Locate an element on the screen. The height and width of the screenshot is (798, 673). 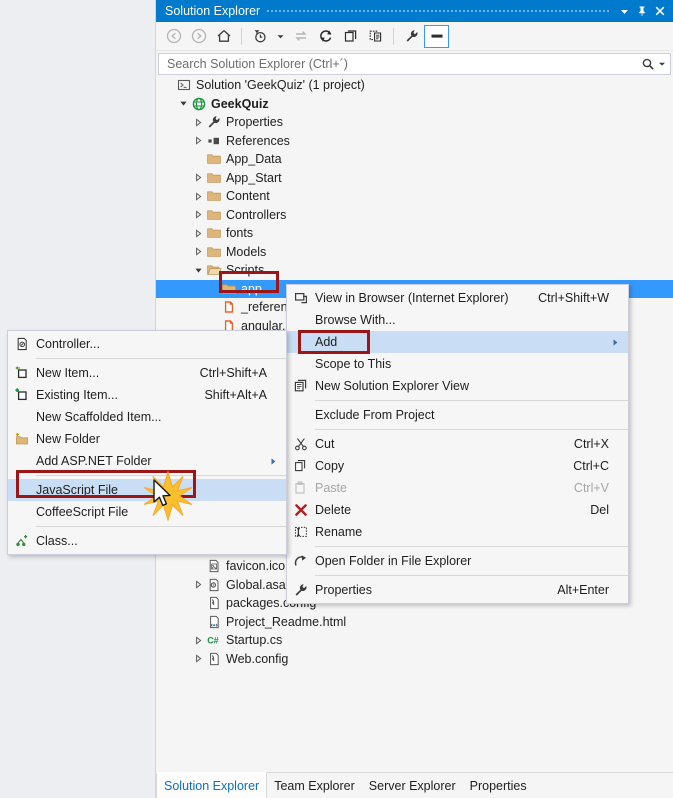
menu-item: Properties Alt+Enter is located at coordinates (457, 590).